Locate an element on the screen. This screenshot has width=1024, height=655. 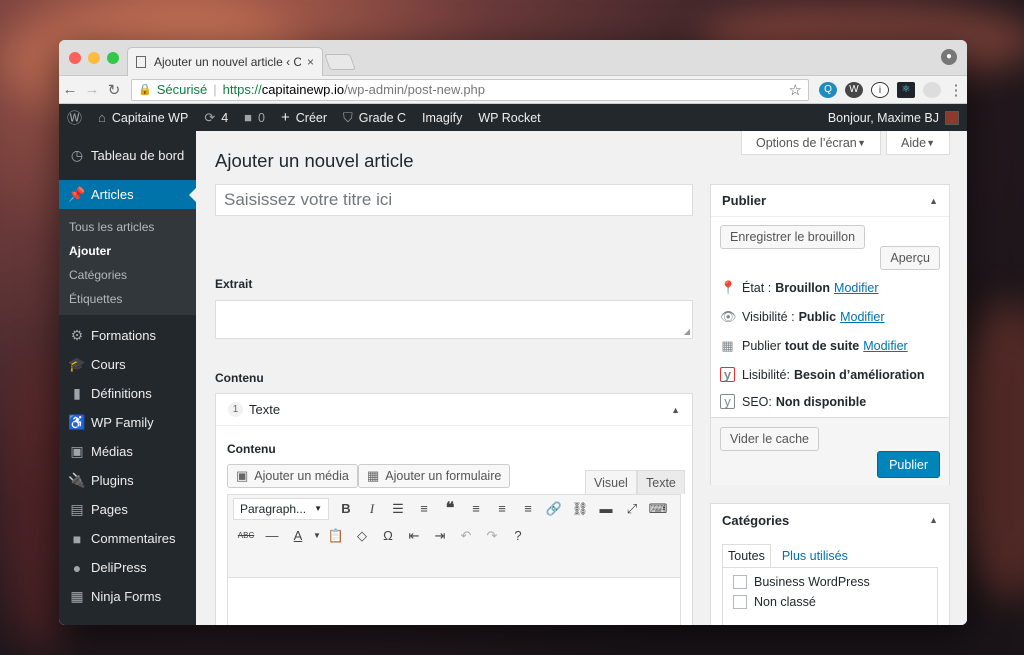
comments-count: 0 is located at coordinates (261, 117).